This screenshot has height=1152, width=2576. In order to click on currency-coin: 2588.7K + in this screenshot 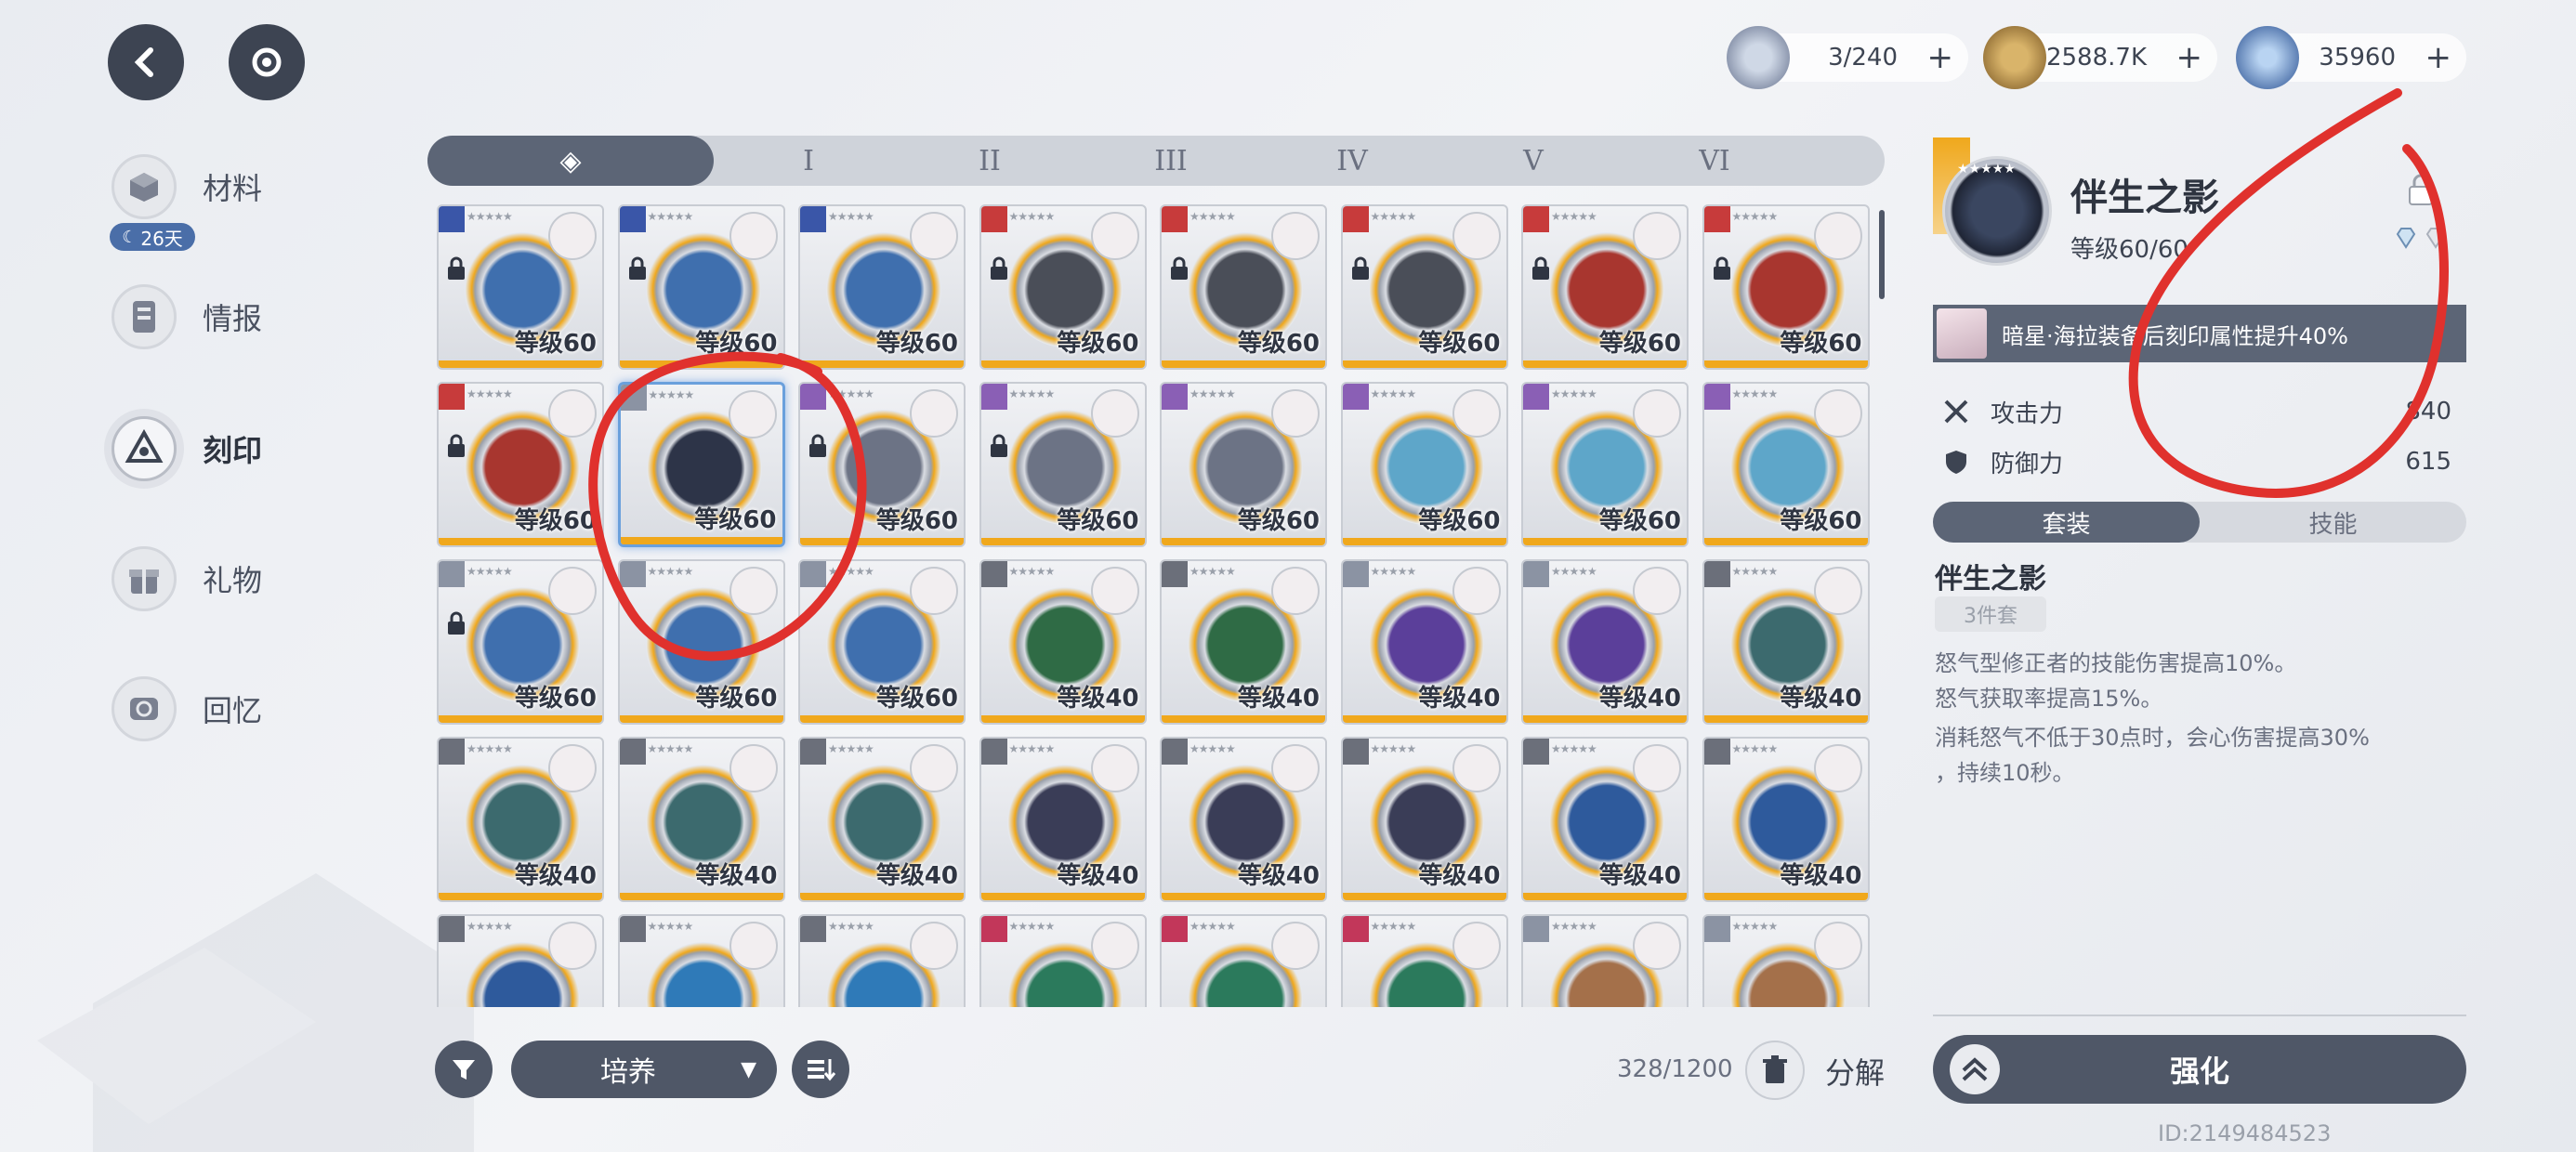, I will do `click(2100, 57)`.